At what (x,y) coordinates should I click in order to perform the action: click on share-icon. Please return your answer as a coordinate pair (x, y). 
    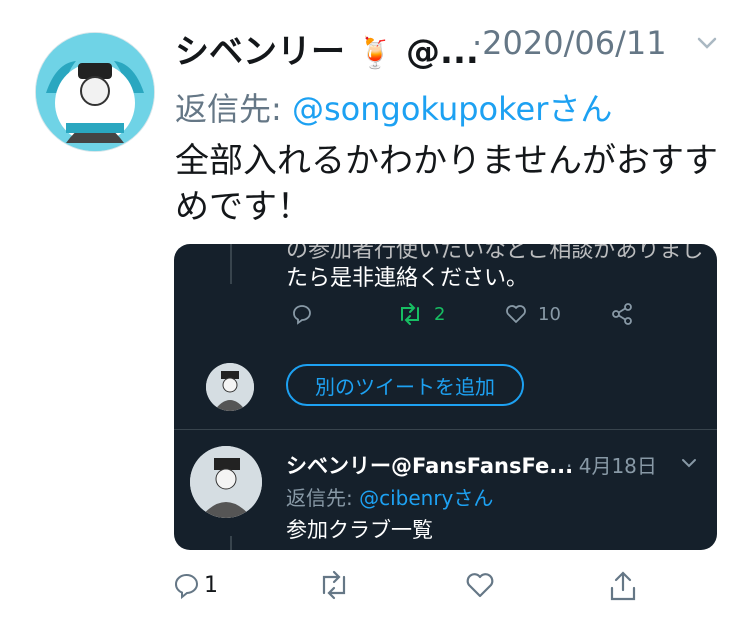
    Looking at the image, I should click on (623, 586).